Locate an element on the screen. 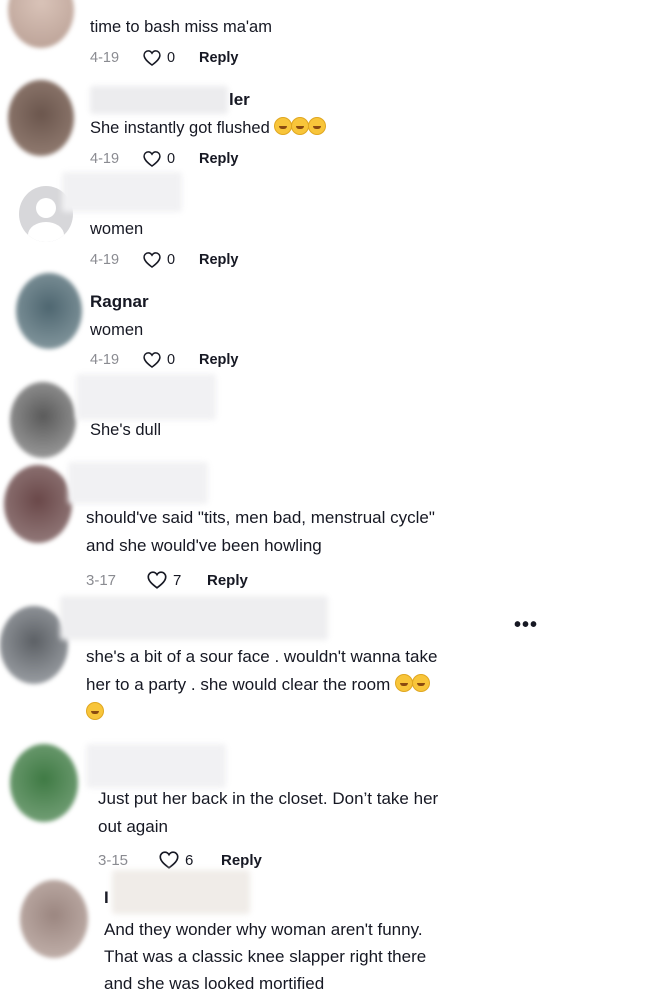 Image resolution: width=650 pixels, height=1000 pixels. comment-date: 3-15 is located at coordinates (113, 860).